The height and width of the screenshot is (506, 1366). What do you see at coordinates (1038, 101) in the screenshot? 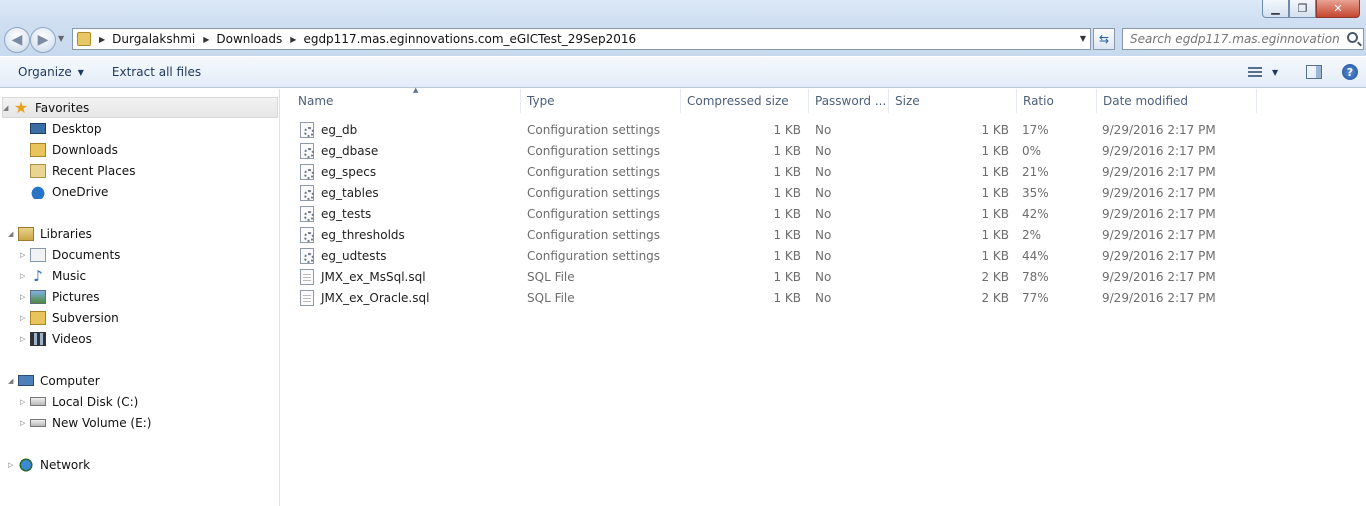
I see `column-label: Ratio` at bounding box center [1038, 101].